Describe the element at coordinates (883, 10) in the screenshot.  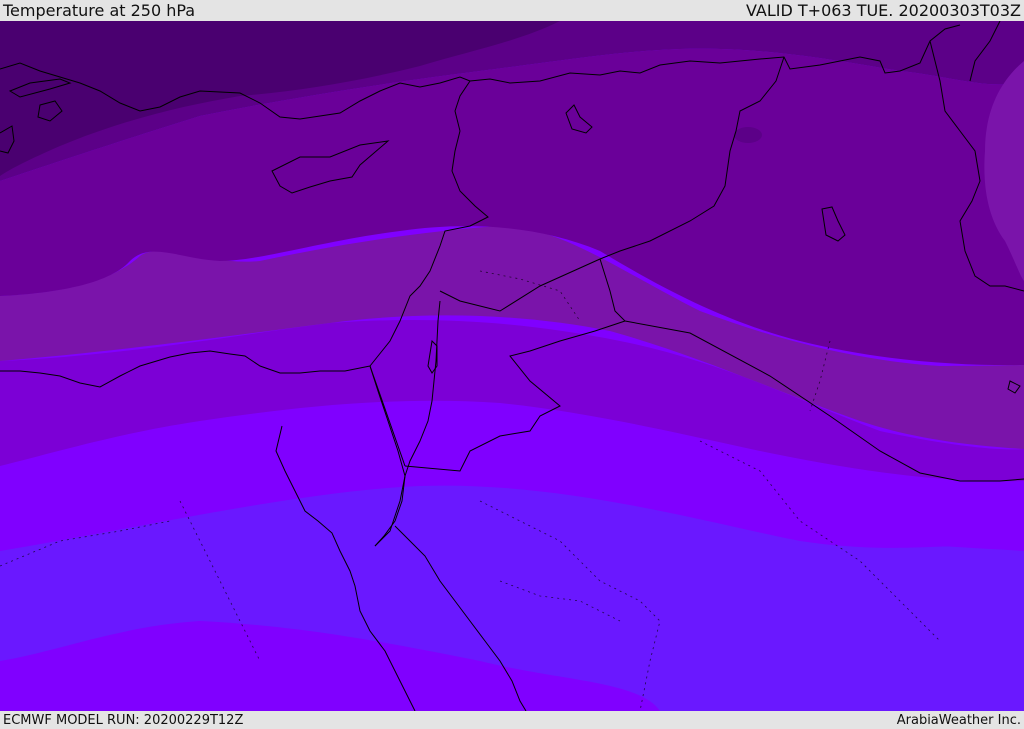
I see `valid-time: VALID T+063 TUE. 20200303T03Z` at that location.